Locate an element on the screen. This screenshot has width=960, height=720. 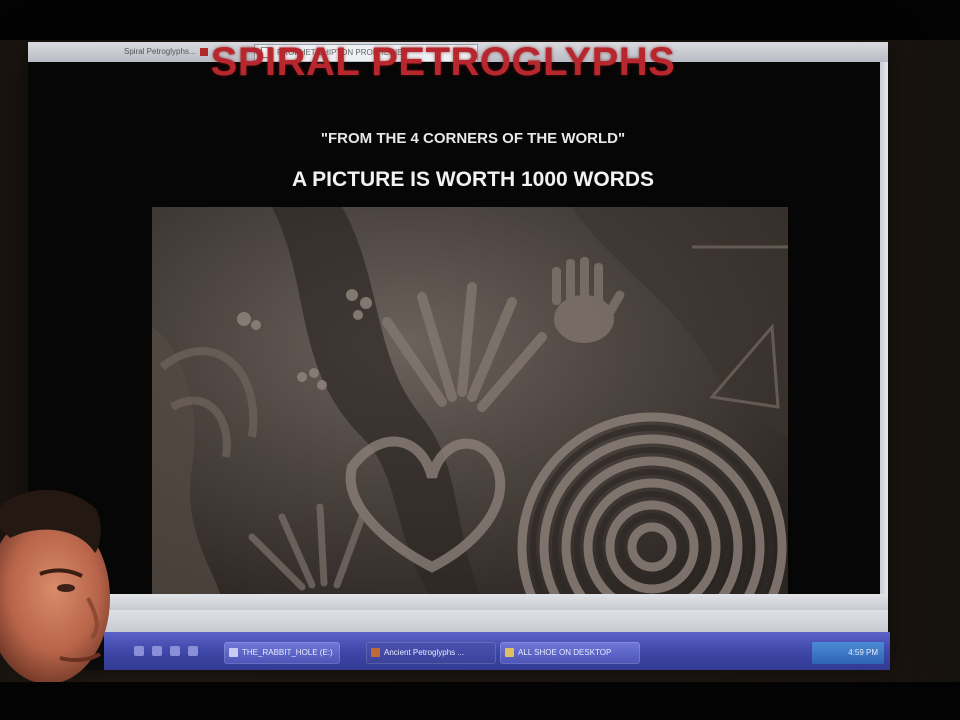
video-letterbox-bottom is located at coordinates (480, 701).